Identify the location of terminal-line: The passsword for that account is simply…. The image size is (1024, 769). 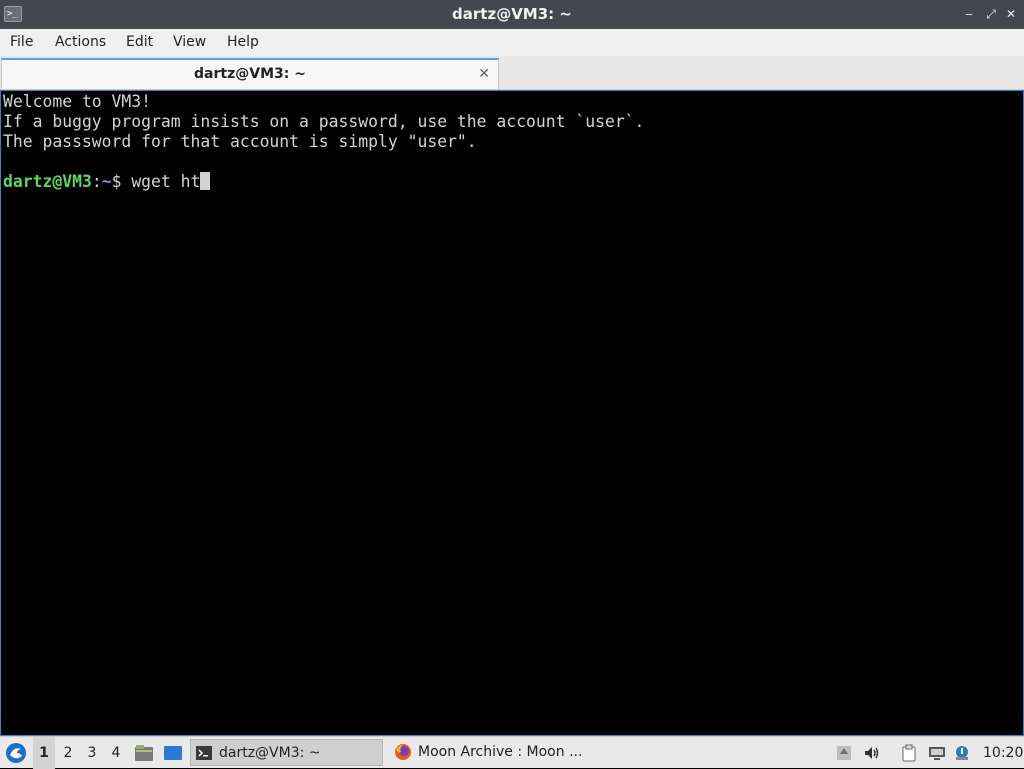
(240, 141).